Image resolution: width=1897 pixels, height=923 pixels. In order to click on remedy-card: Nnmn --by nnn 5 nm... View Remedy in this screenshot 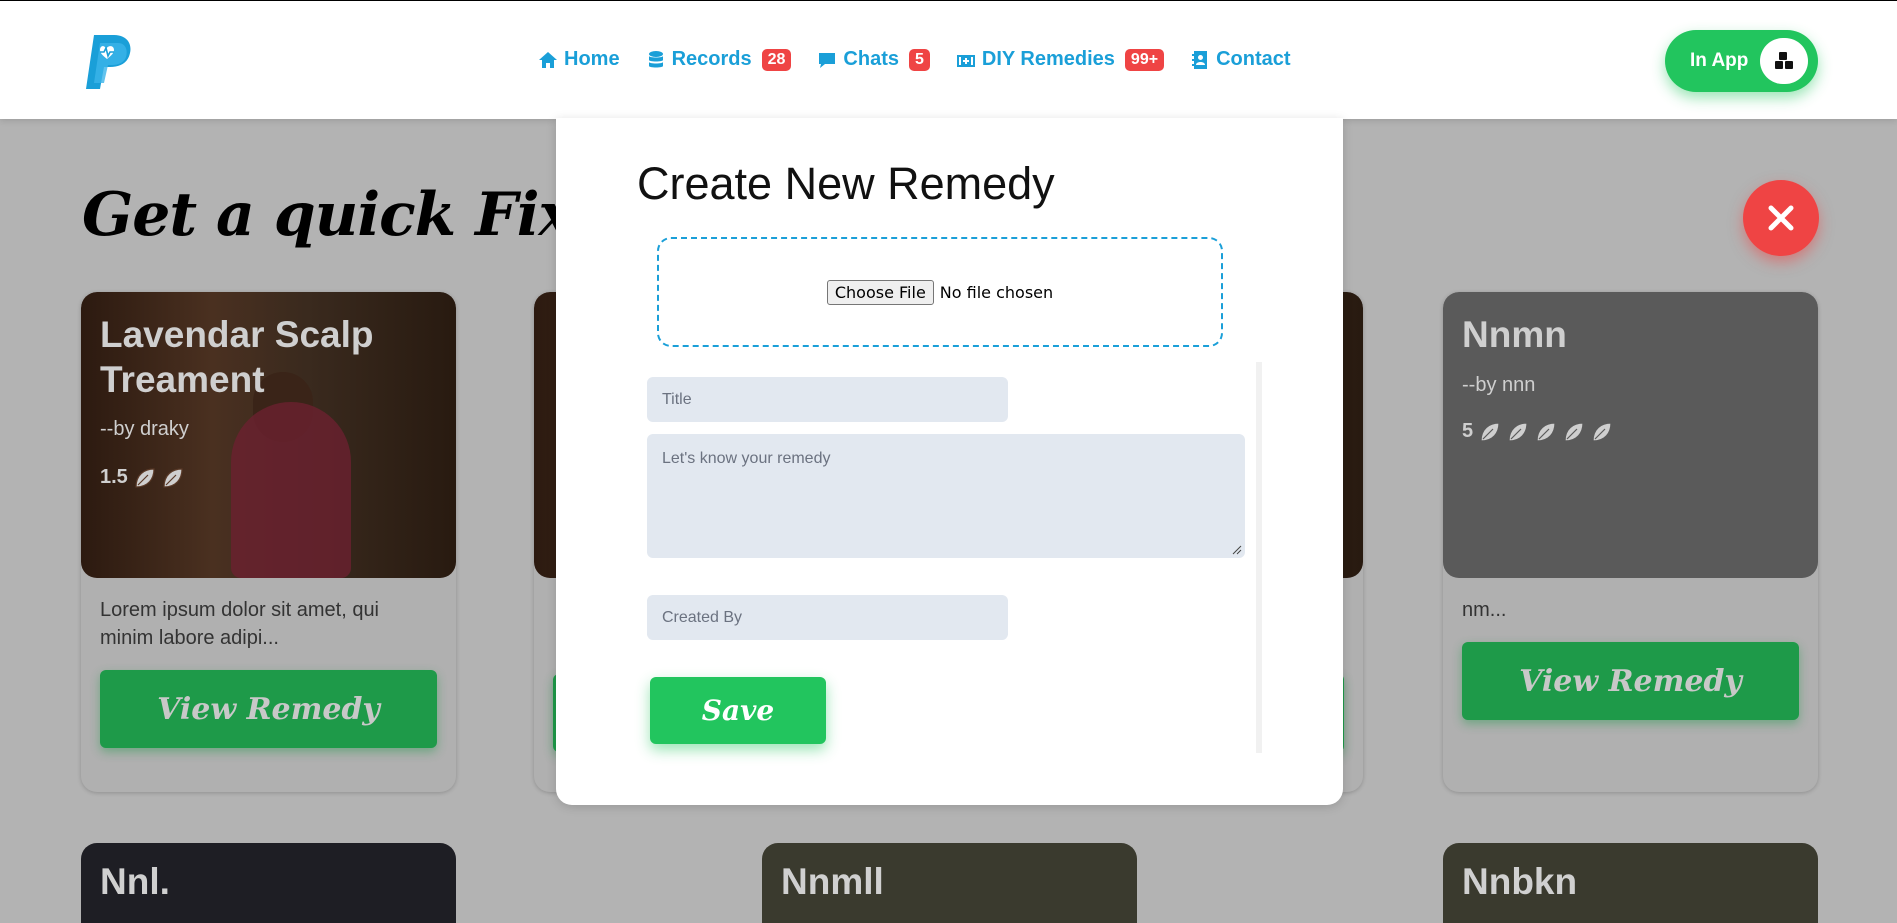, I will do `click(1630, 542)`.